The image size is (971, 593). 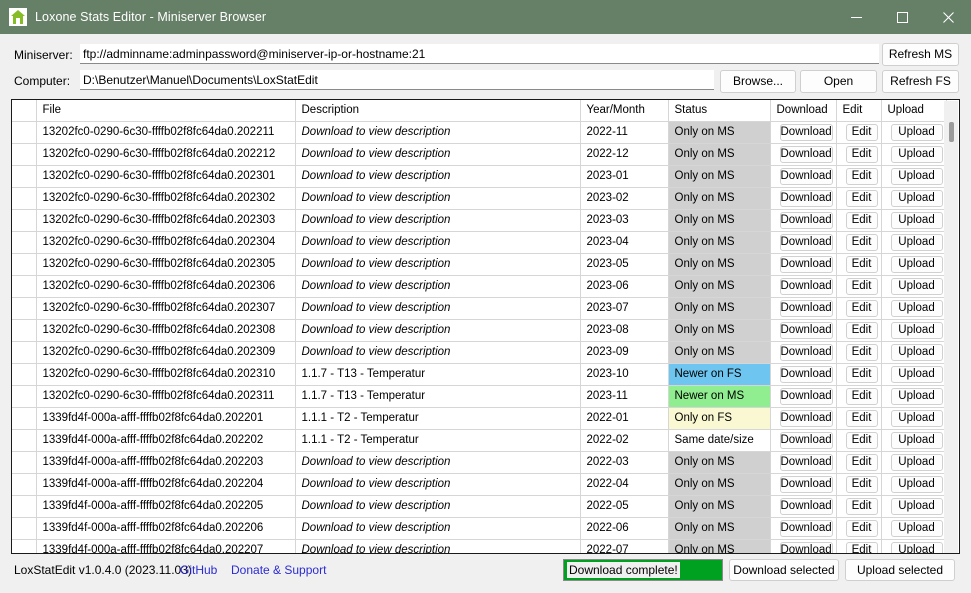 I want to click on column-header-download: Download, so click(x=803, y=111).